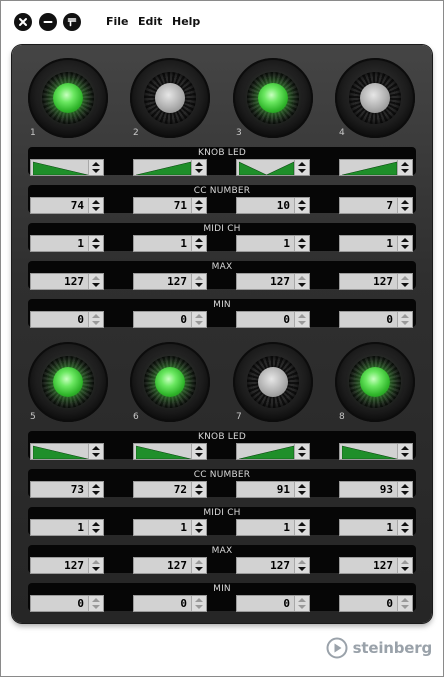  What do you see at coordinates (48, 22) in the screenshot?
I see `minimize-button` at bounding box center [48, 22].